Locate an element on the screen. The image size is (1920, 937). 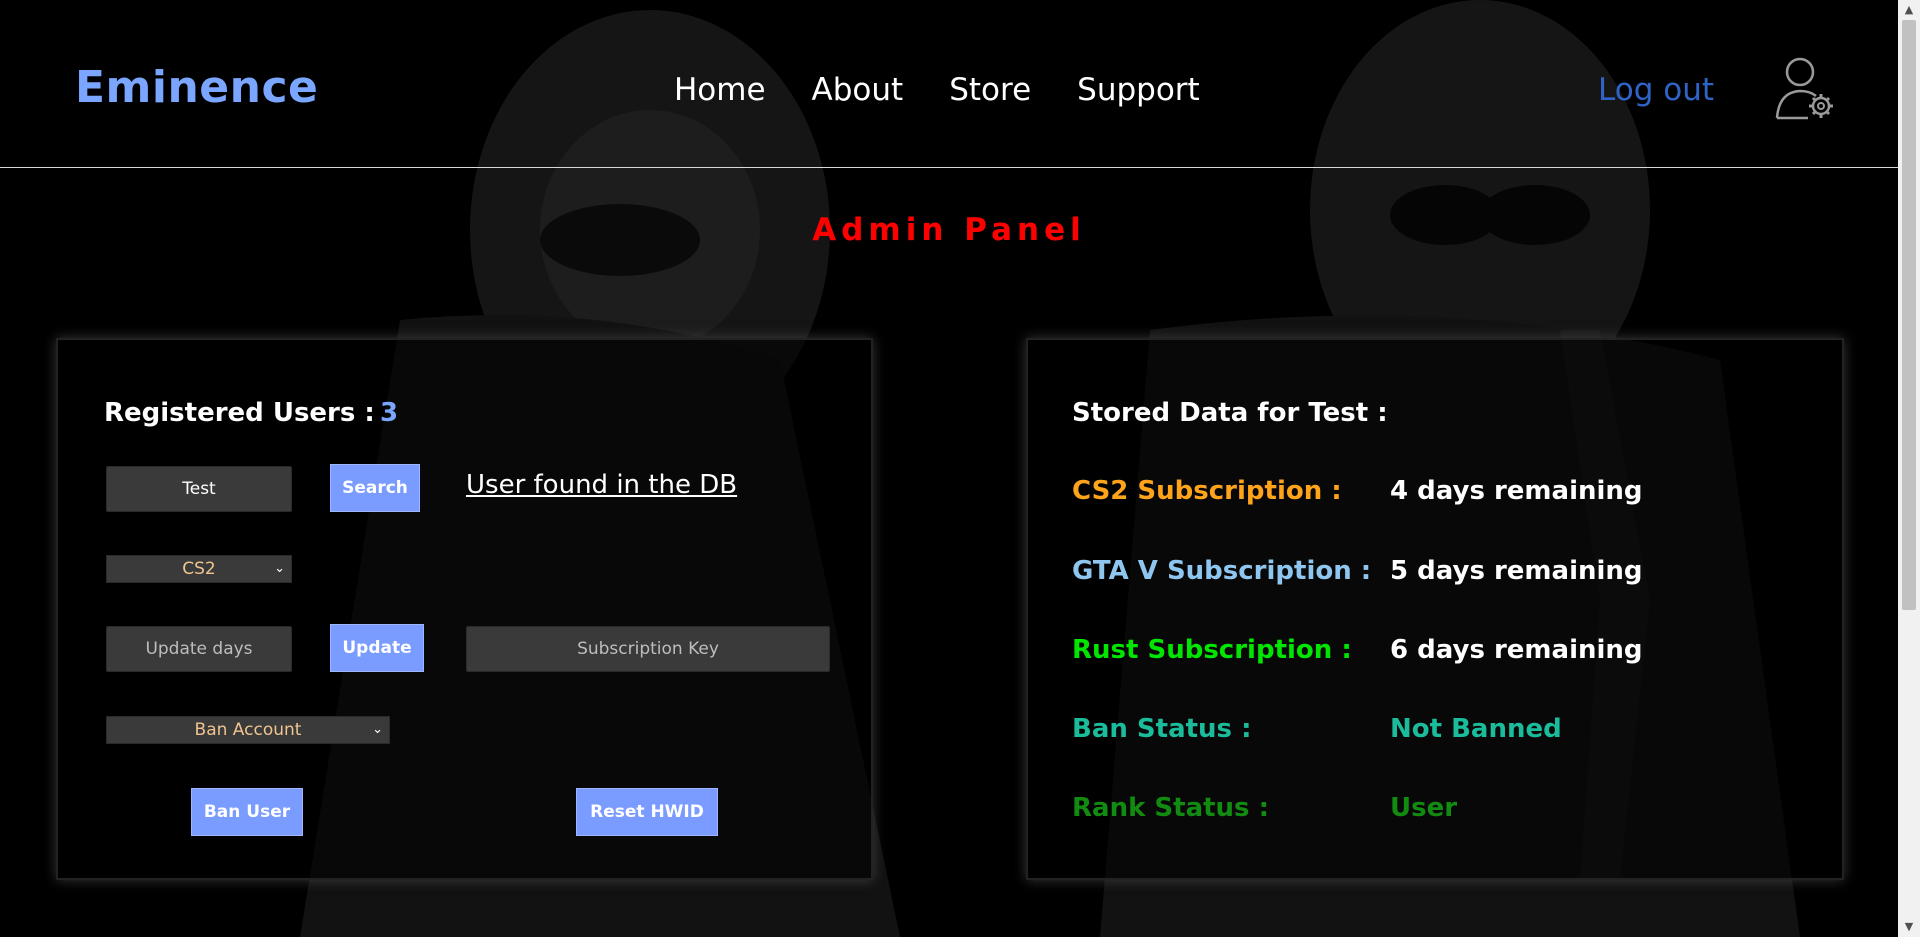
account-action-select: Ban Account ⌄ is located at coordinates (248, 730).